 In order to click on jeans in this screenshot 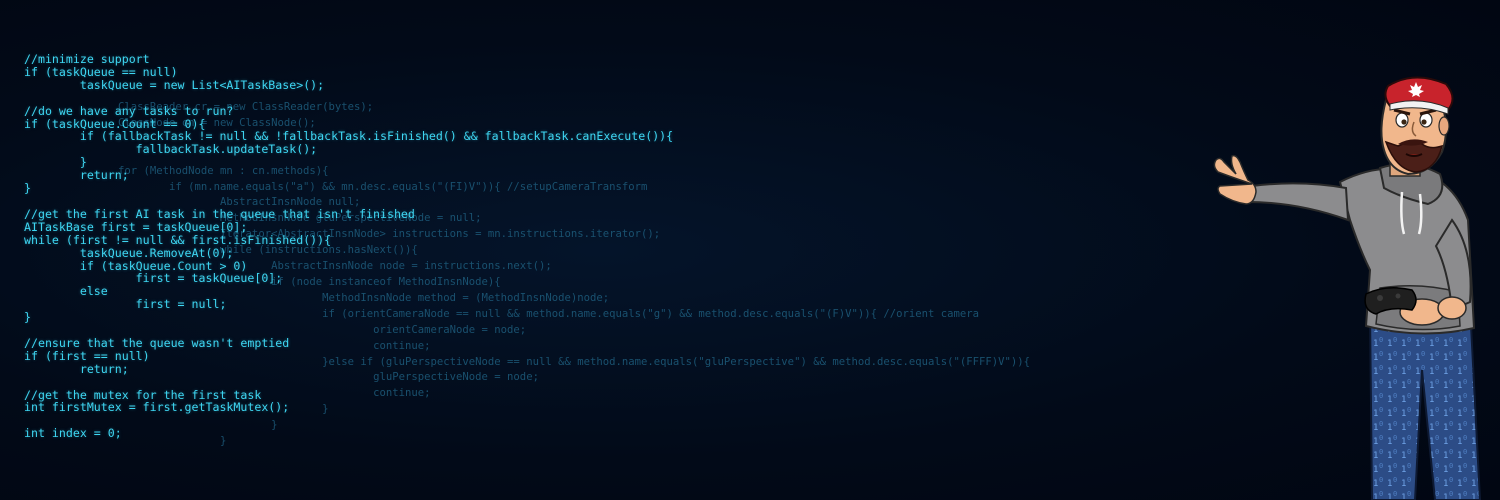, I will do `click(1425, 402)`.